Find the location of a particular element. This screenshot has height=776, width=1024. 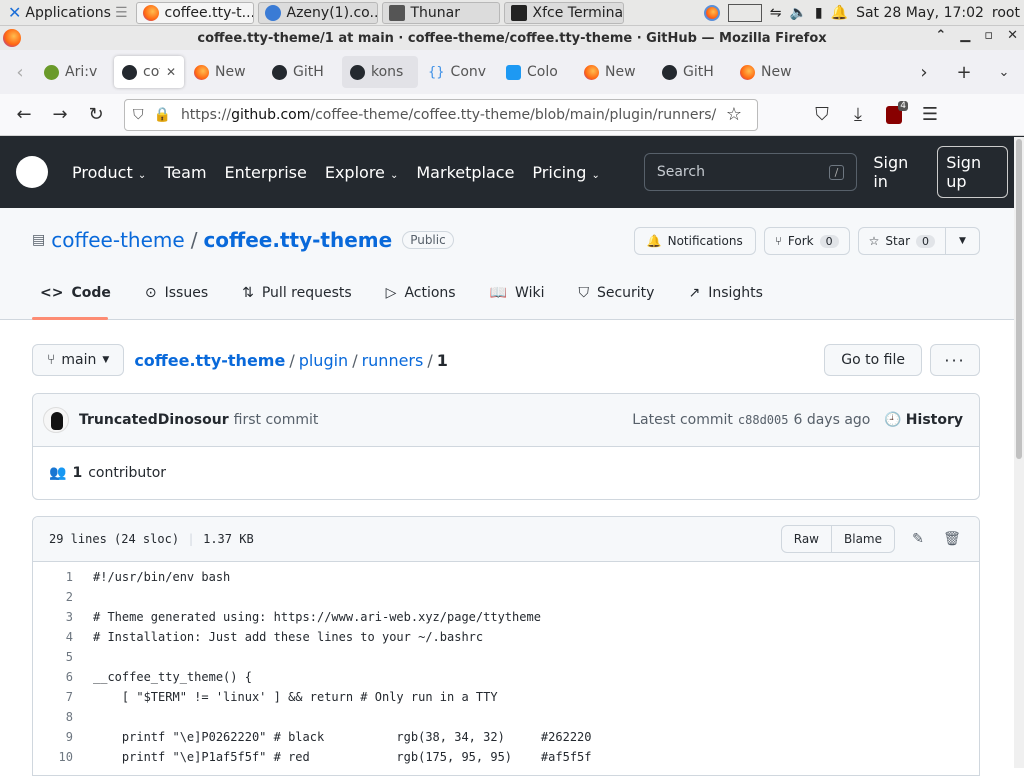

repo-owner-link: coffee-theme is located at coordinates (117, 240).